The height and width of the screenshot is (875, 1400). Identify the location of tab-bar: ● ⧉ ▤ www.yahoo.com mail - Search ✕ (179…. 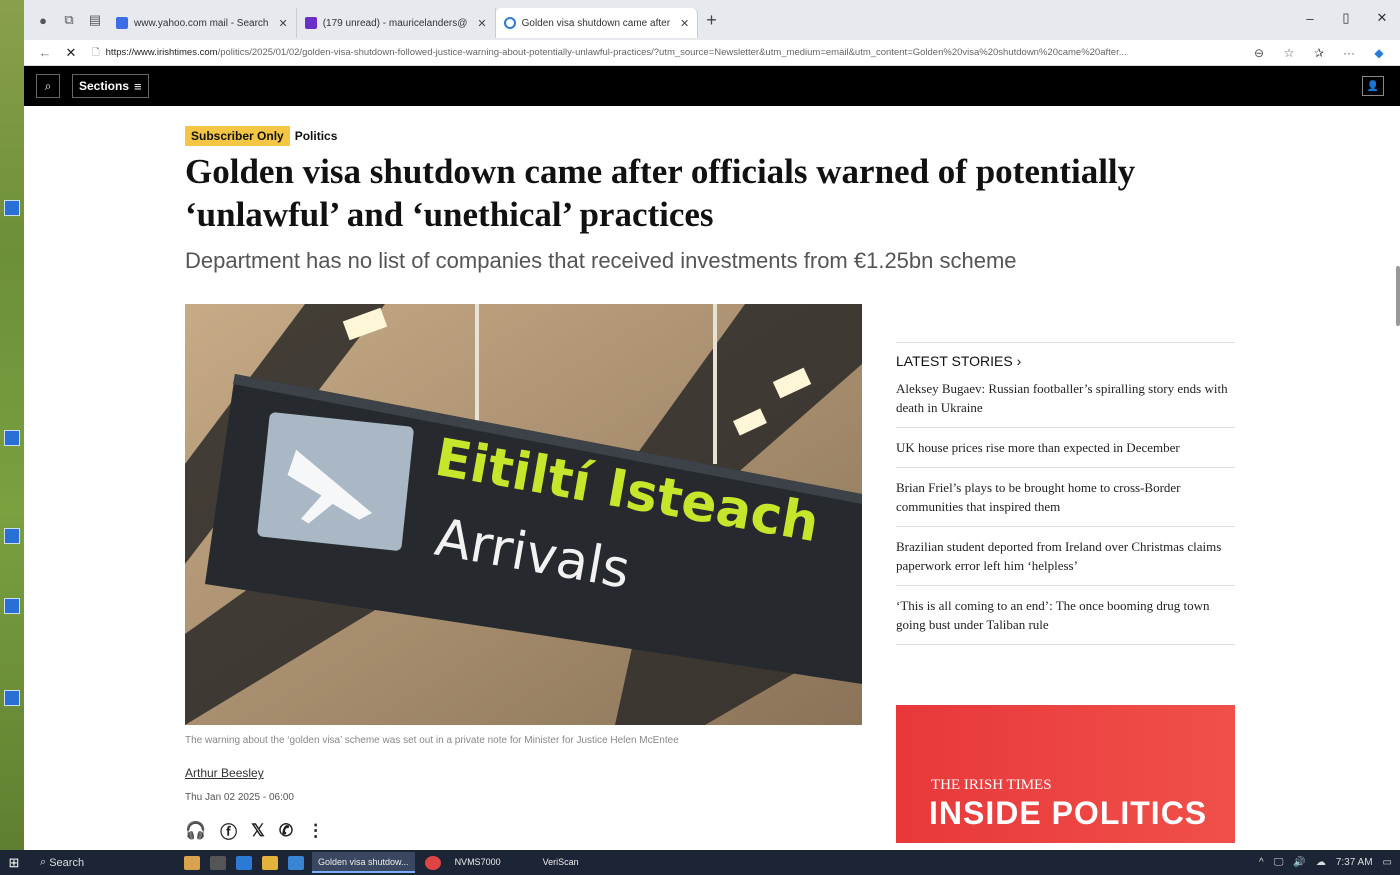
(712, 20).